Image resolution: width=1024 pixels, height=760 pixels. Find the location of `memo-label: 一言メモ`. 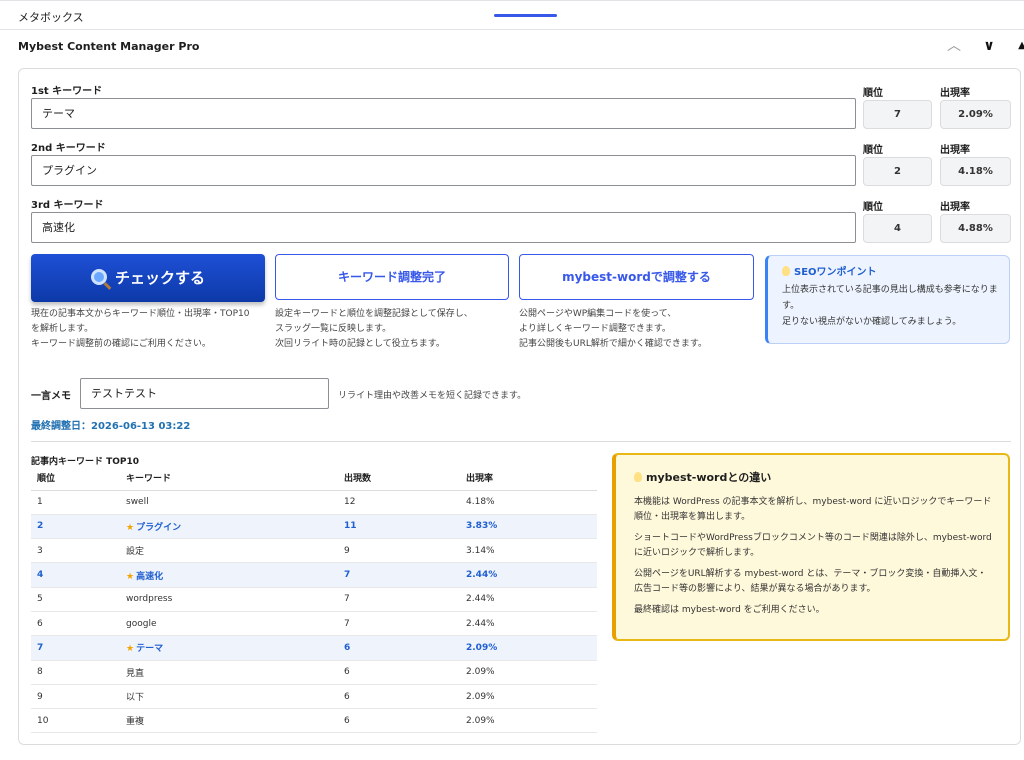

memo-label: 一言メモ is located at coordinates (51, 396).